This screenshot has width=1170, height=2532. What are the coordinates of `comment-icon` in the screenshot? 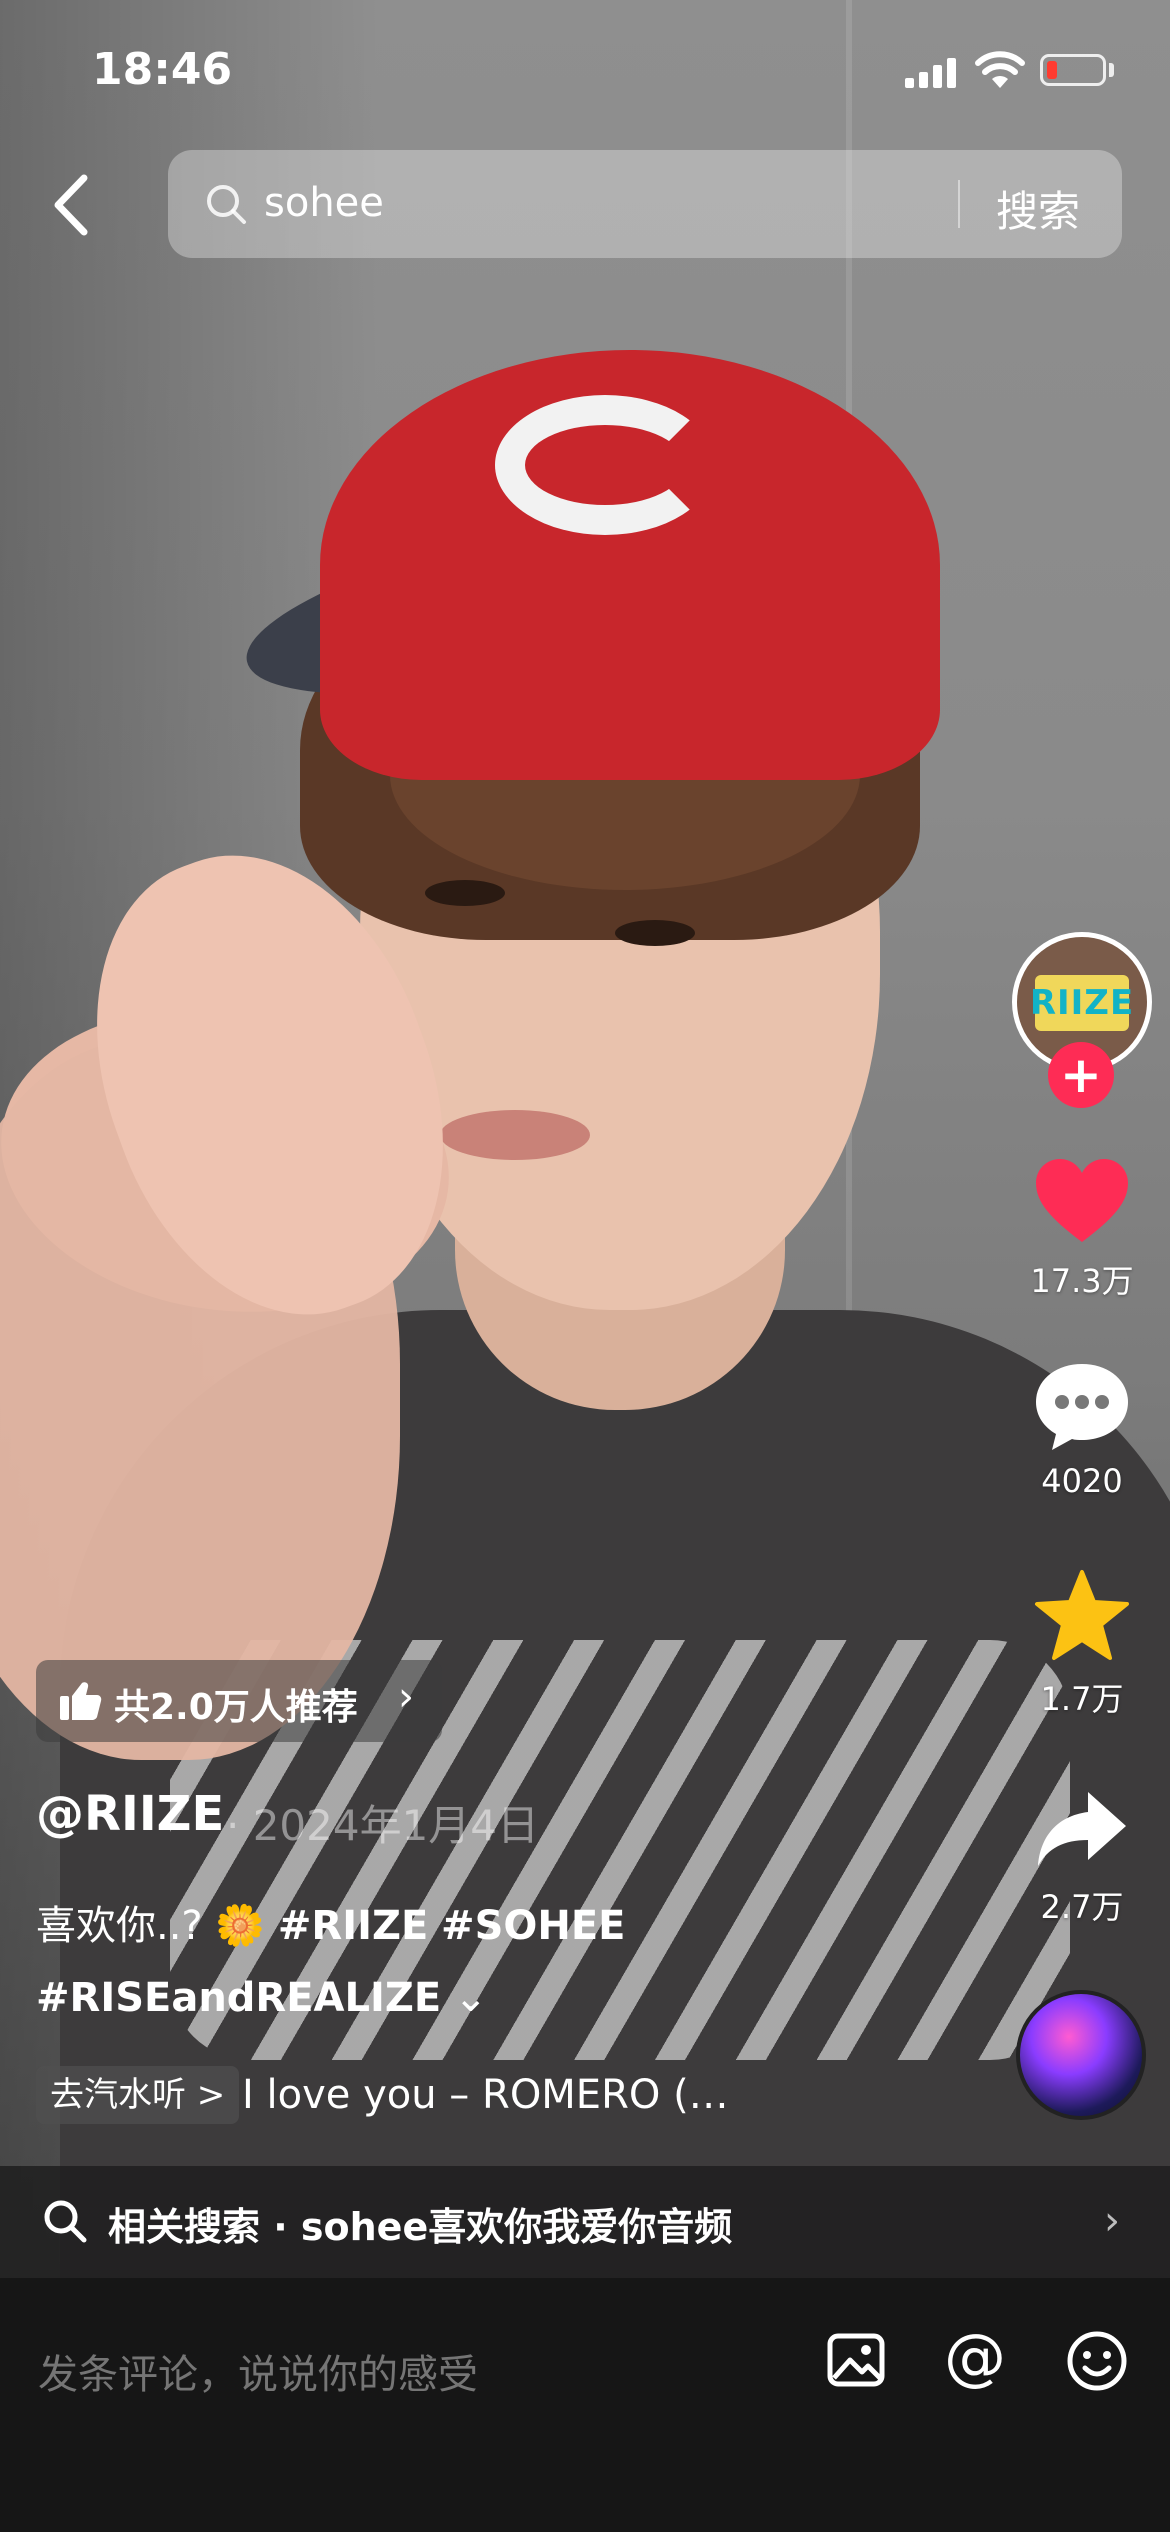 It's located at (1082, 1407).